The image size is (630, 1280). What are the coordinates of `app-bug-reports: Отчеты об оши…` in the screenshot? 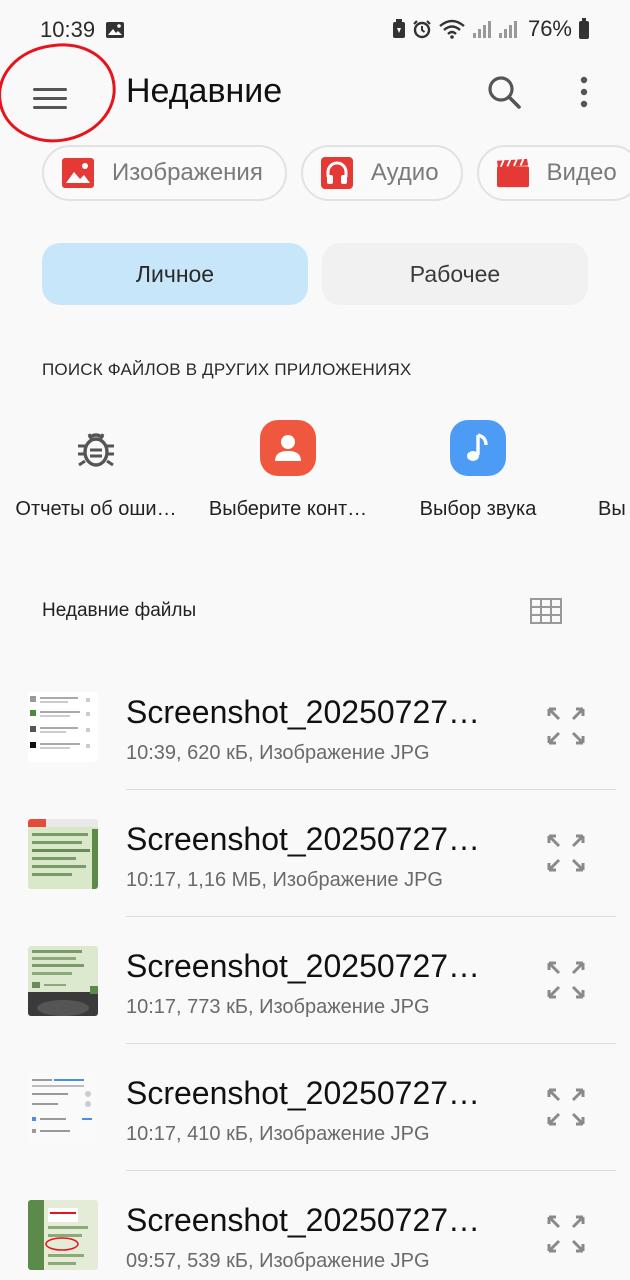 It's located at (96, 470).